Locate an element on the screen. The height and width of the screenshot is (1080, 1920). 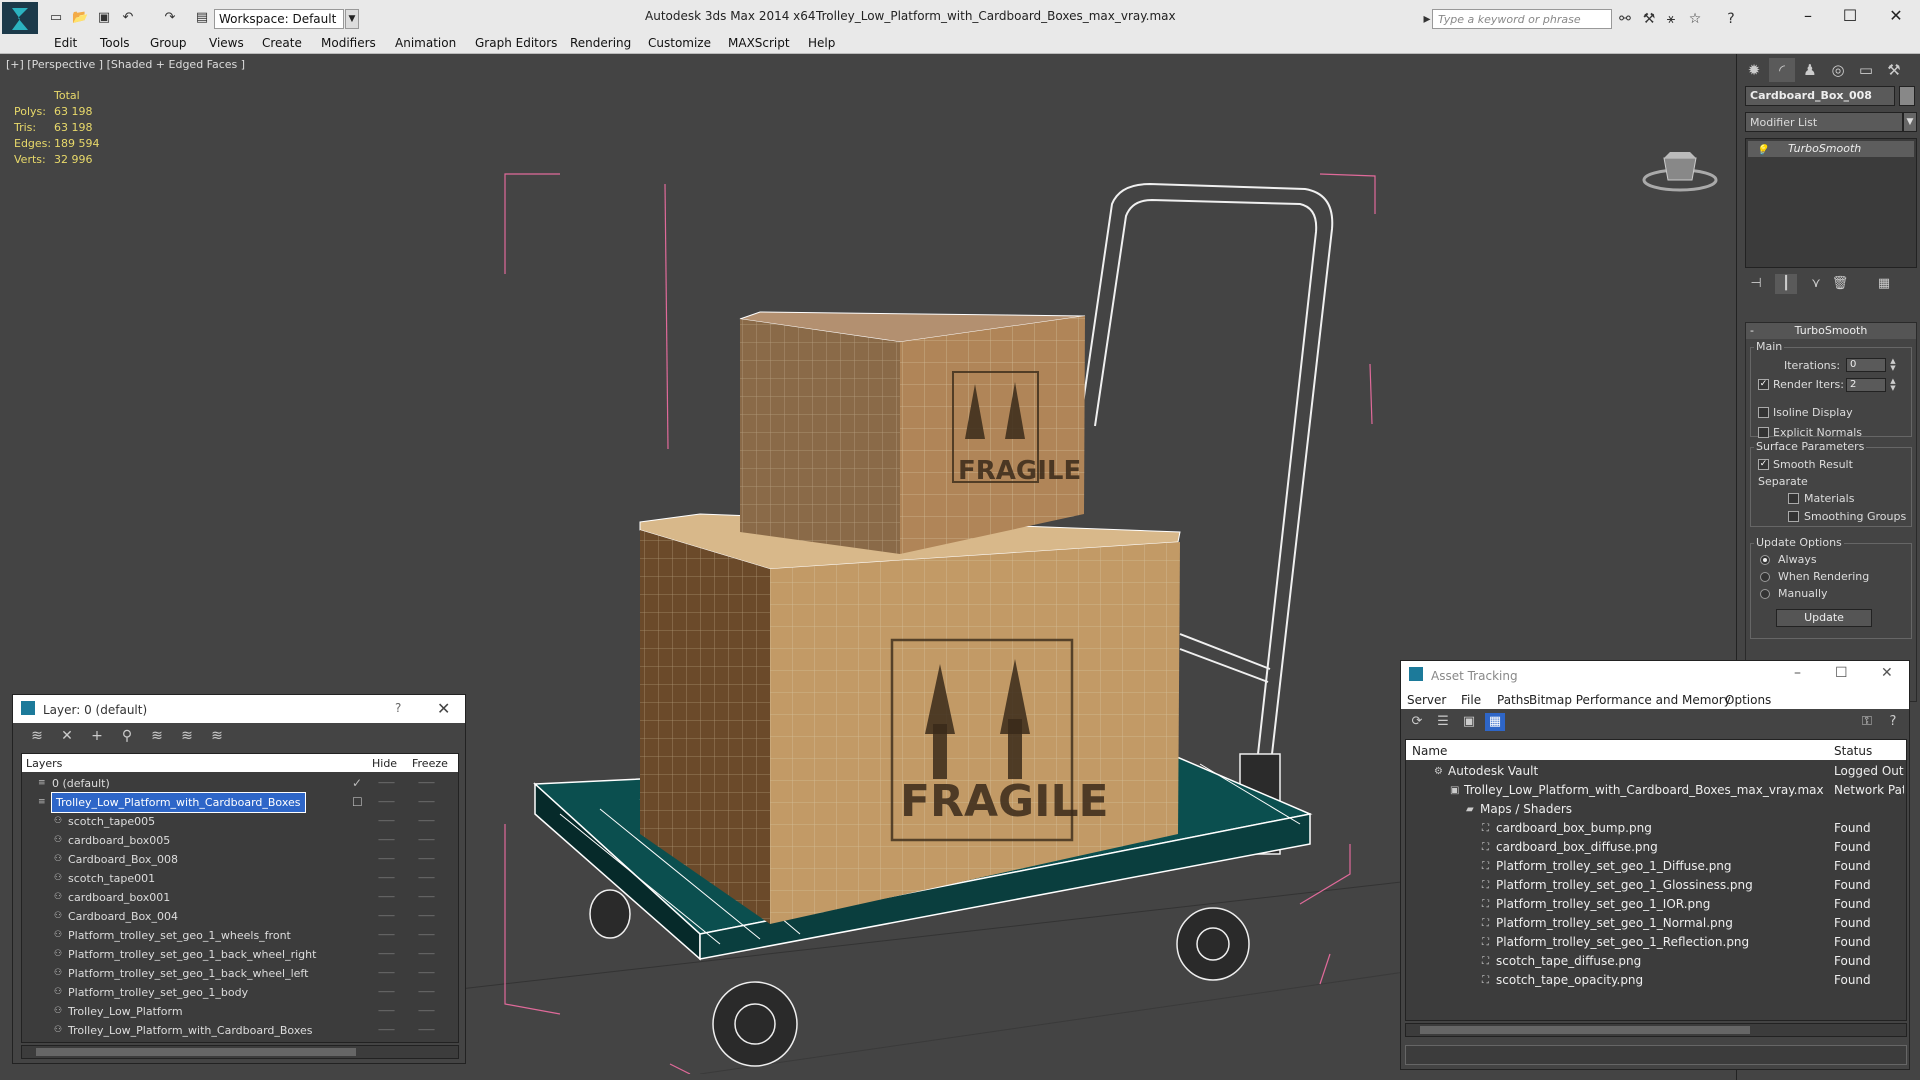
menu-help: Help is located at coordinates (821, 43).